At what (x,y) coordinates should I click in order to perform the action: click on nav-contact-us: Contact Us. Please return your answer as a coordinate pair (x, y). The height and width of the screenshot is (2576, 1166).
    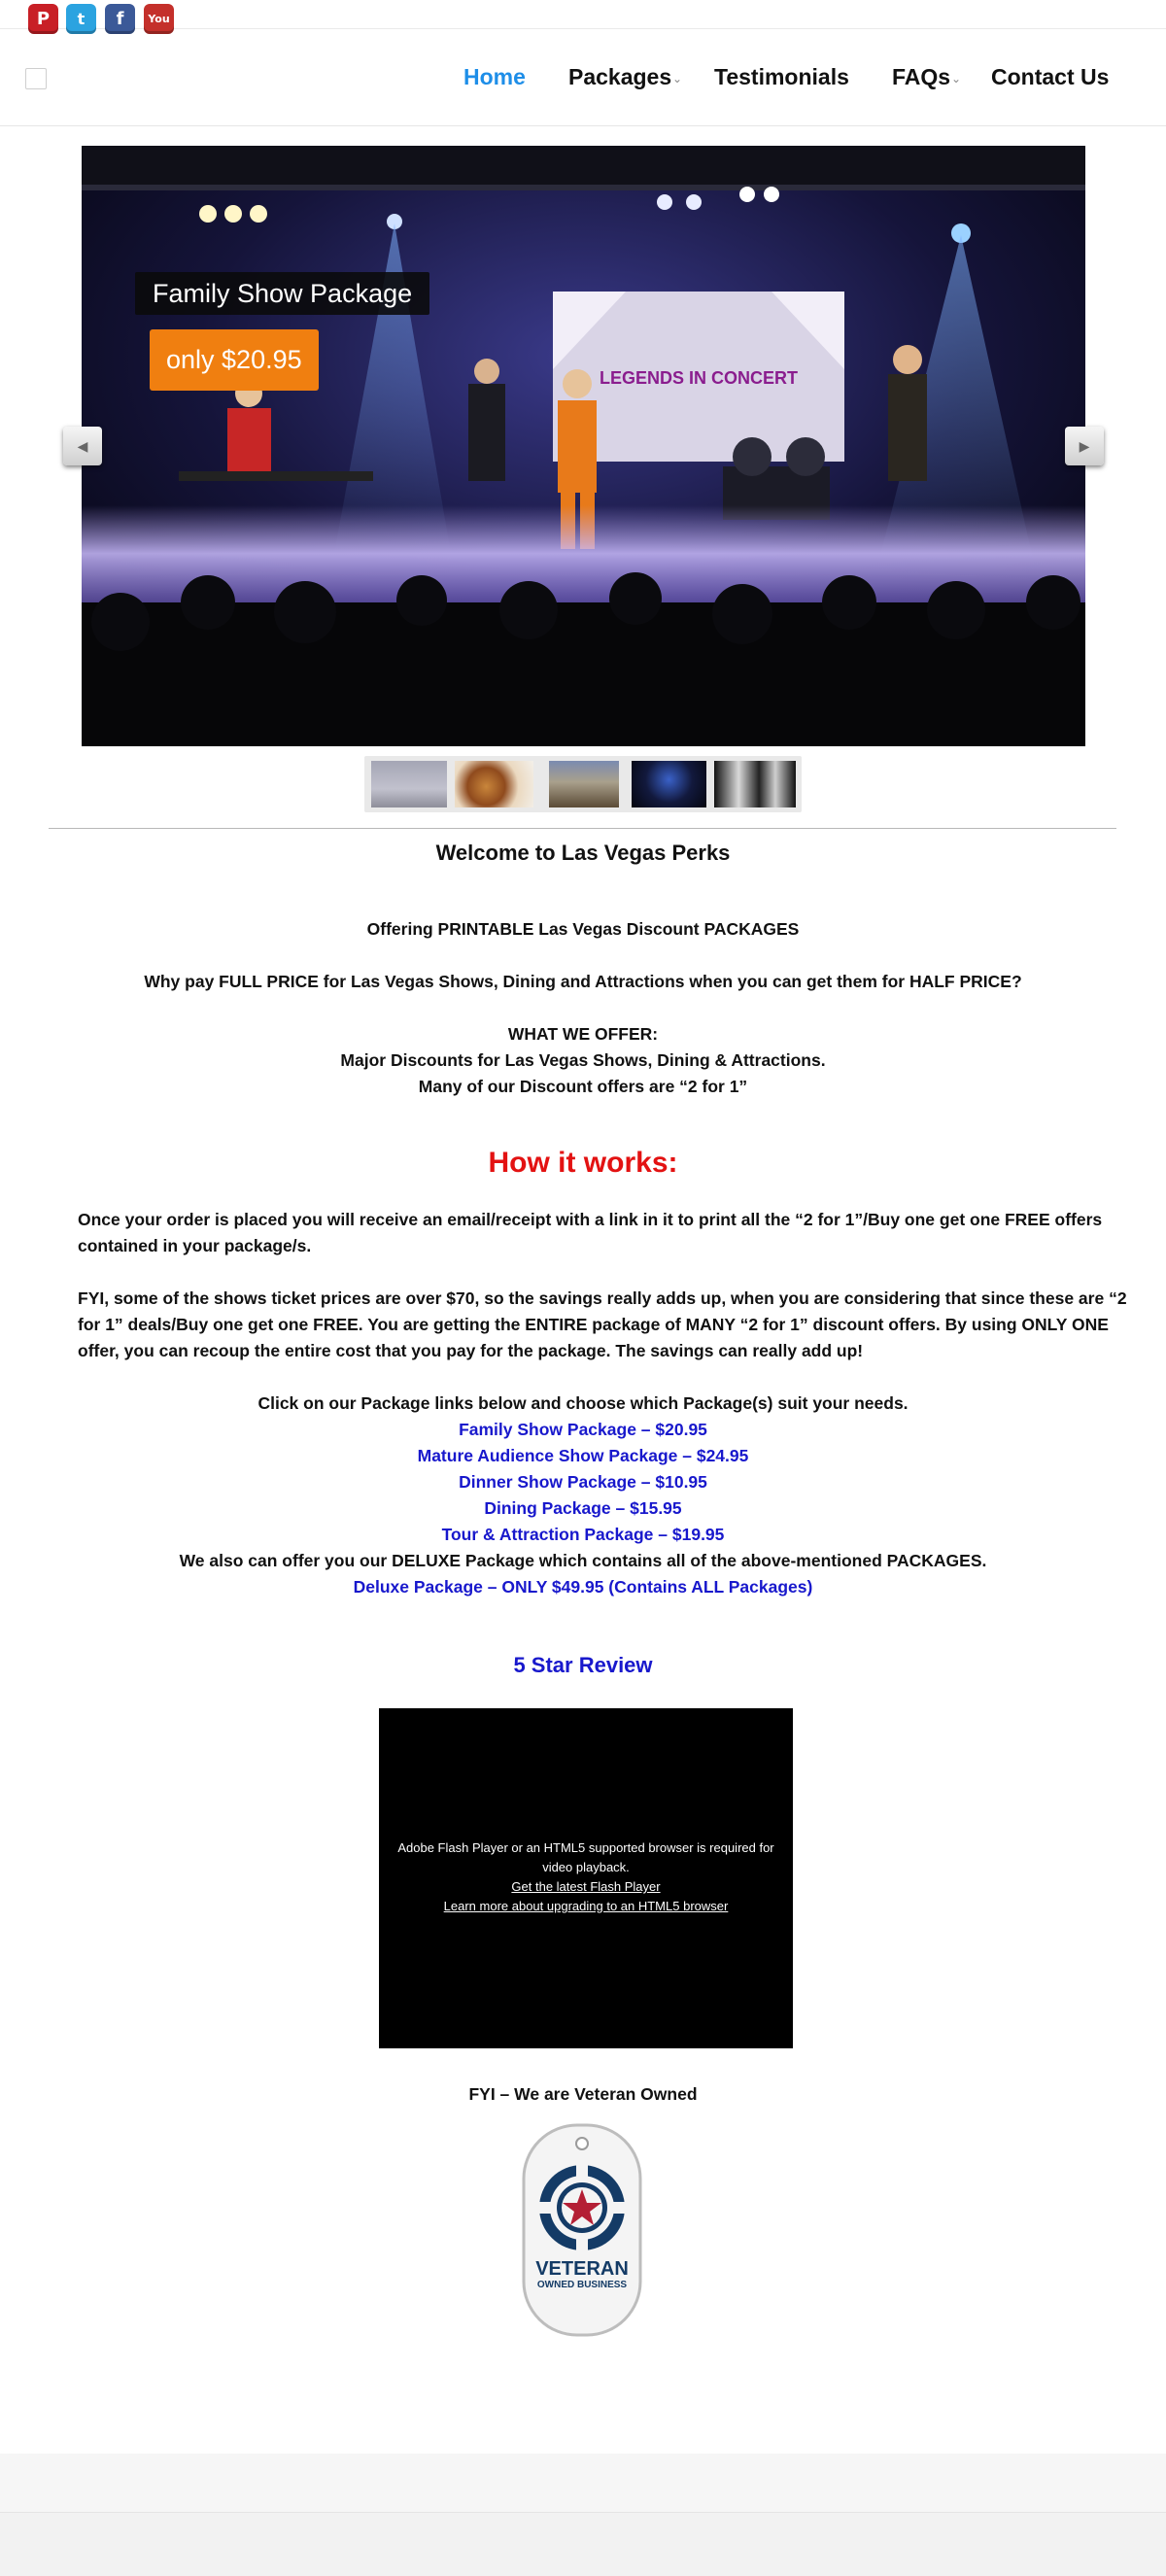
    Looking at the image, I should click on (1050, 81).